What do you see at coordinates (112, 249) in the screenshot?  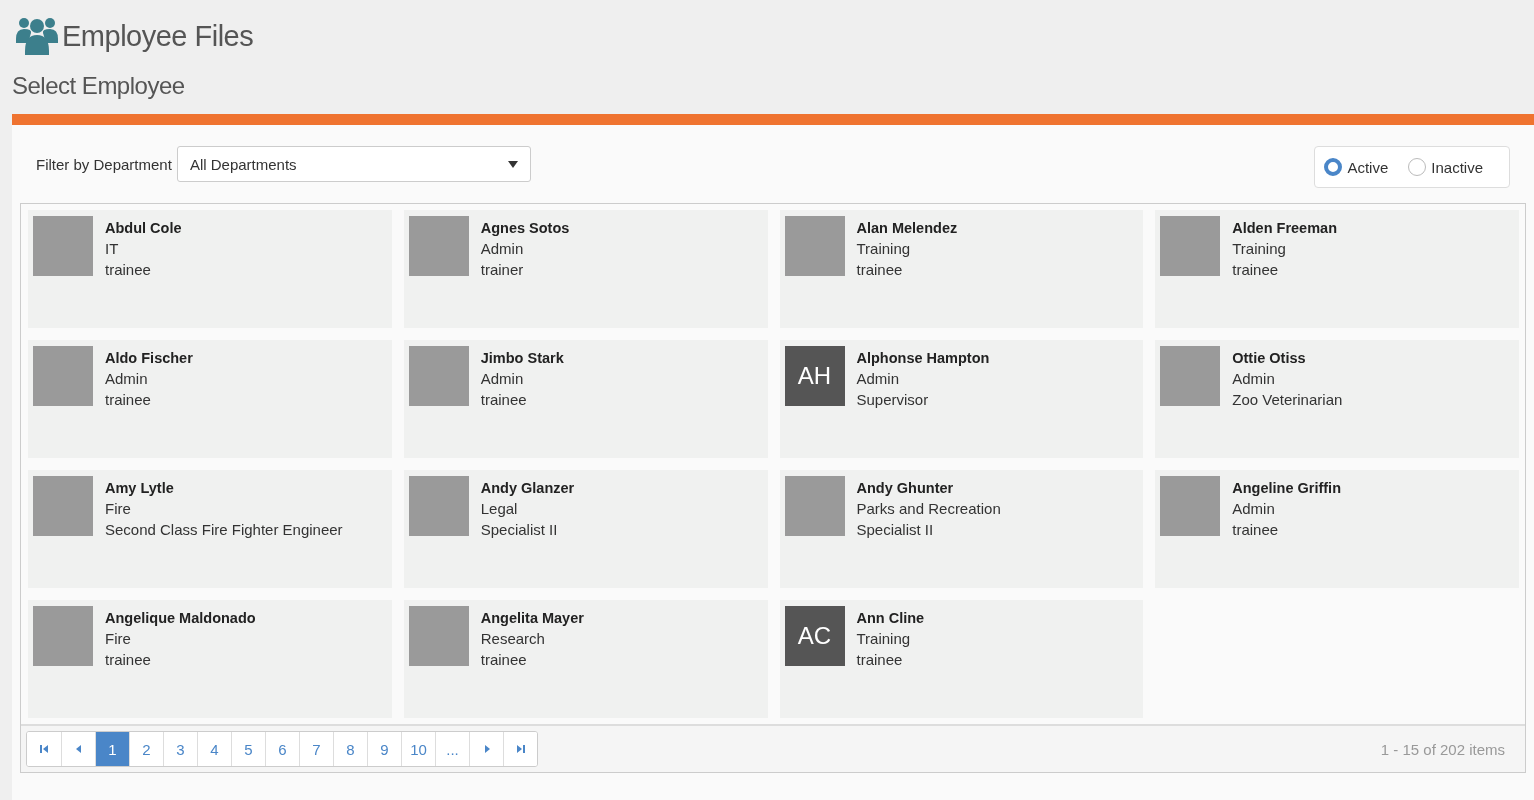 I see `employee-department: IT` at bounding box center [112, 249].